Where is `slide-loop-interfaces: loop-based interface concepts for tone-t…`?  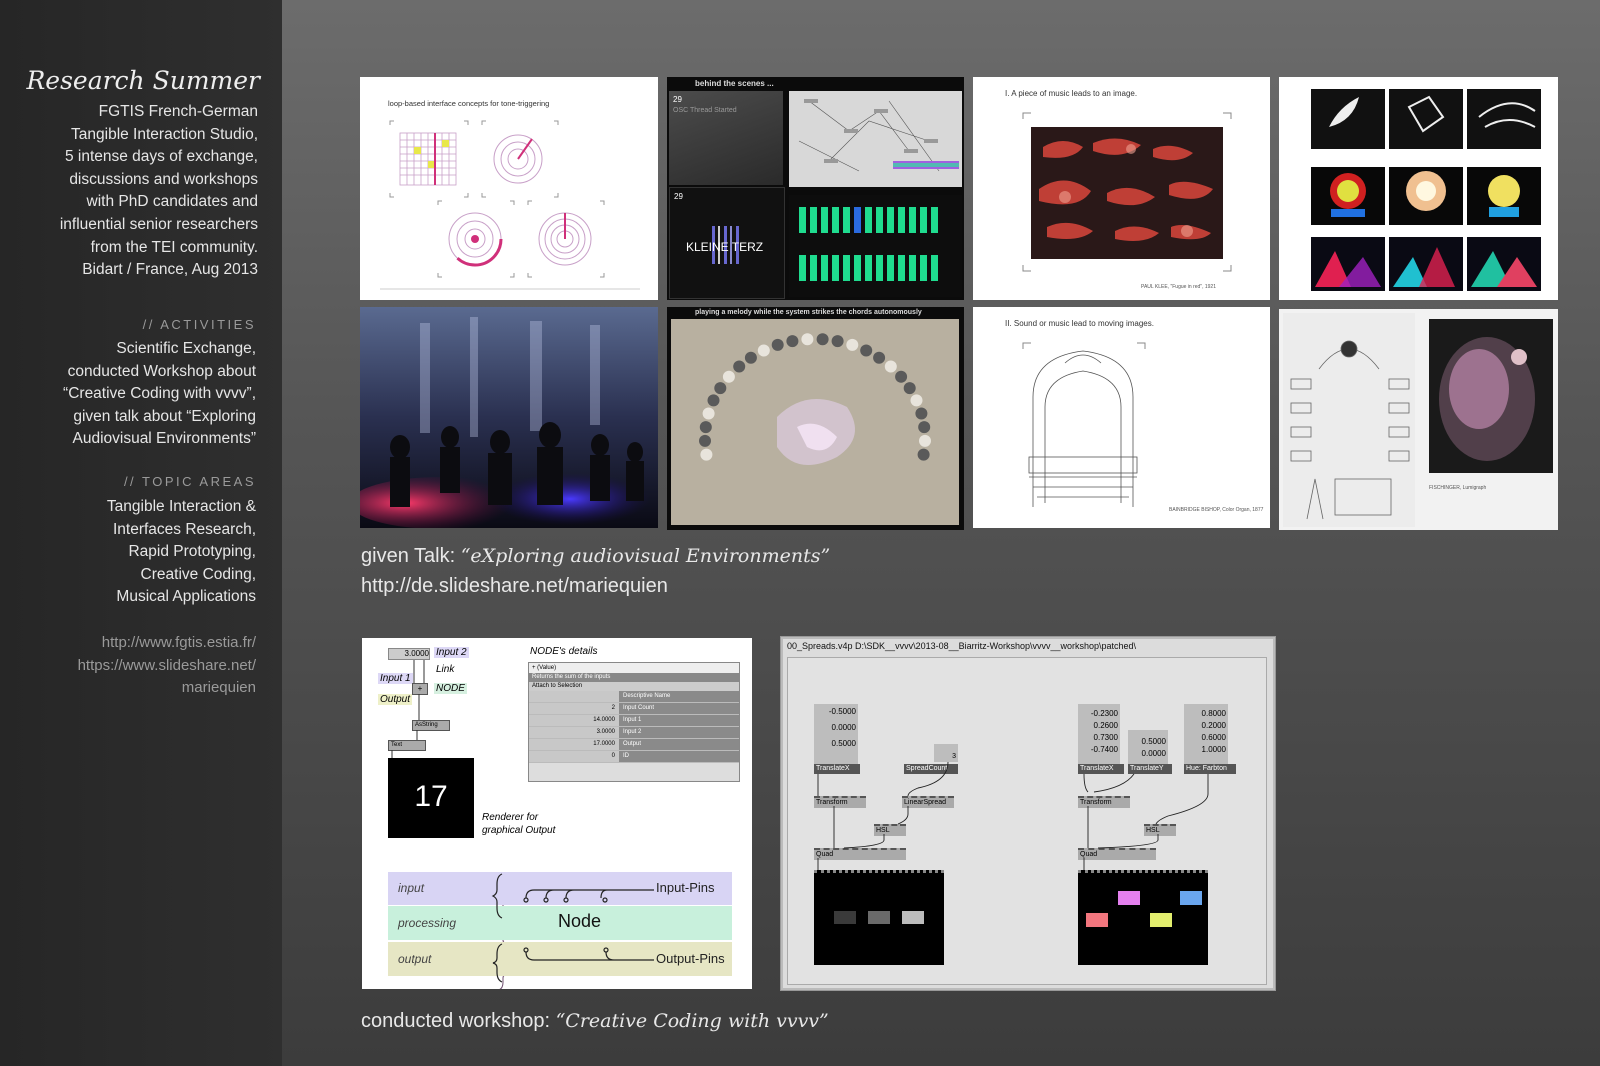 slide-loop-interfaces: loop-based interface concepts for tone-t… is located at coordinates (509, 188).